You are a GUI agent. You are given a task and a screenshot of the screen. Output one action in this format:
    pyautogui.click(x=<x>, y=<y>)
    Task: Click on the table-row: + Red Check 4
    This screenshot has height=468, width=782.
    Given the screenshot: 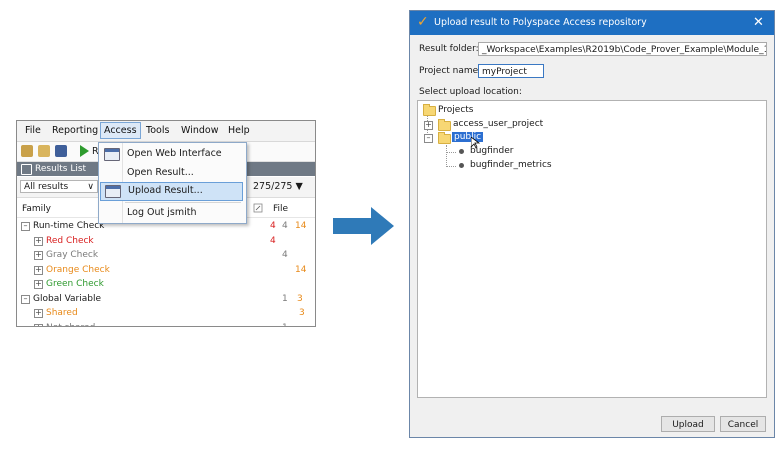 What is the action you would take?
    pyautogui.click(x=166, y=241)
    